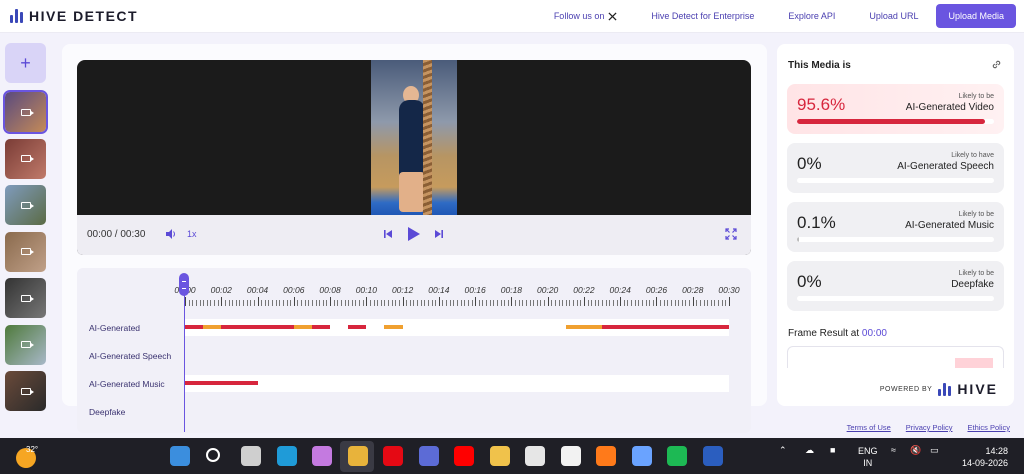 The height and width of the screenshot is (474, 1024). Describe the element at coordinates (192, 234) in the screenshot. I see `playback-speed-button: 1x` at that location.